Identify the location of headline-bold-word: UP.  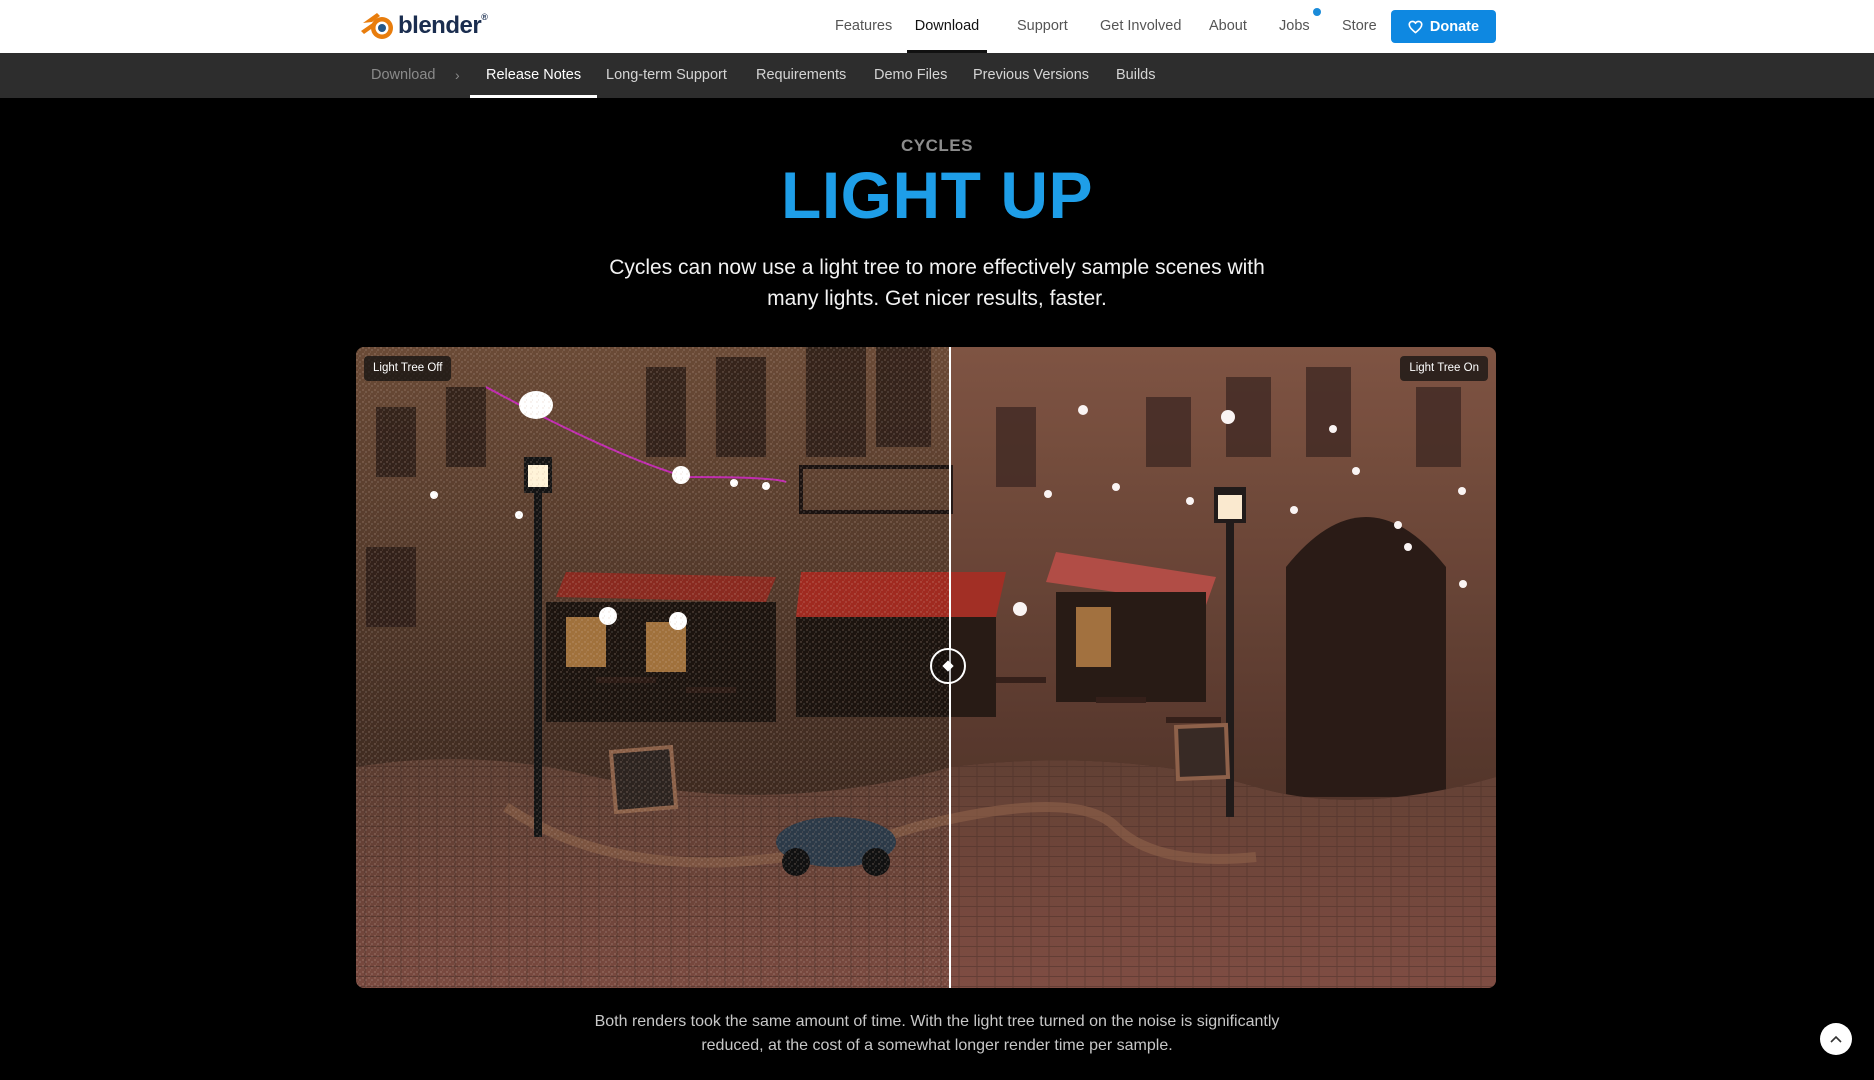
(1046, 195).